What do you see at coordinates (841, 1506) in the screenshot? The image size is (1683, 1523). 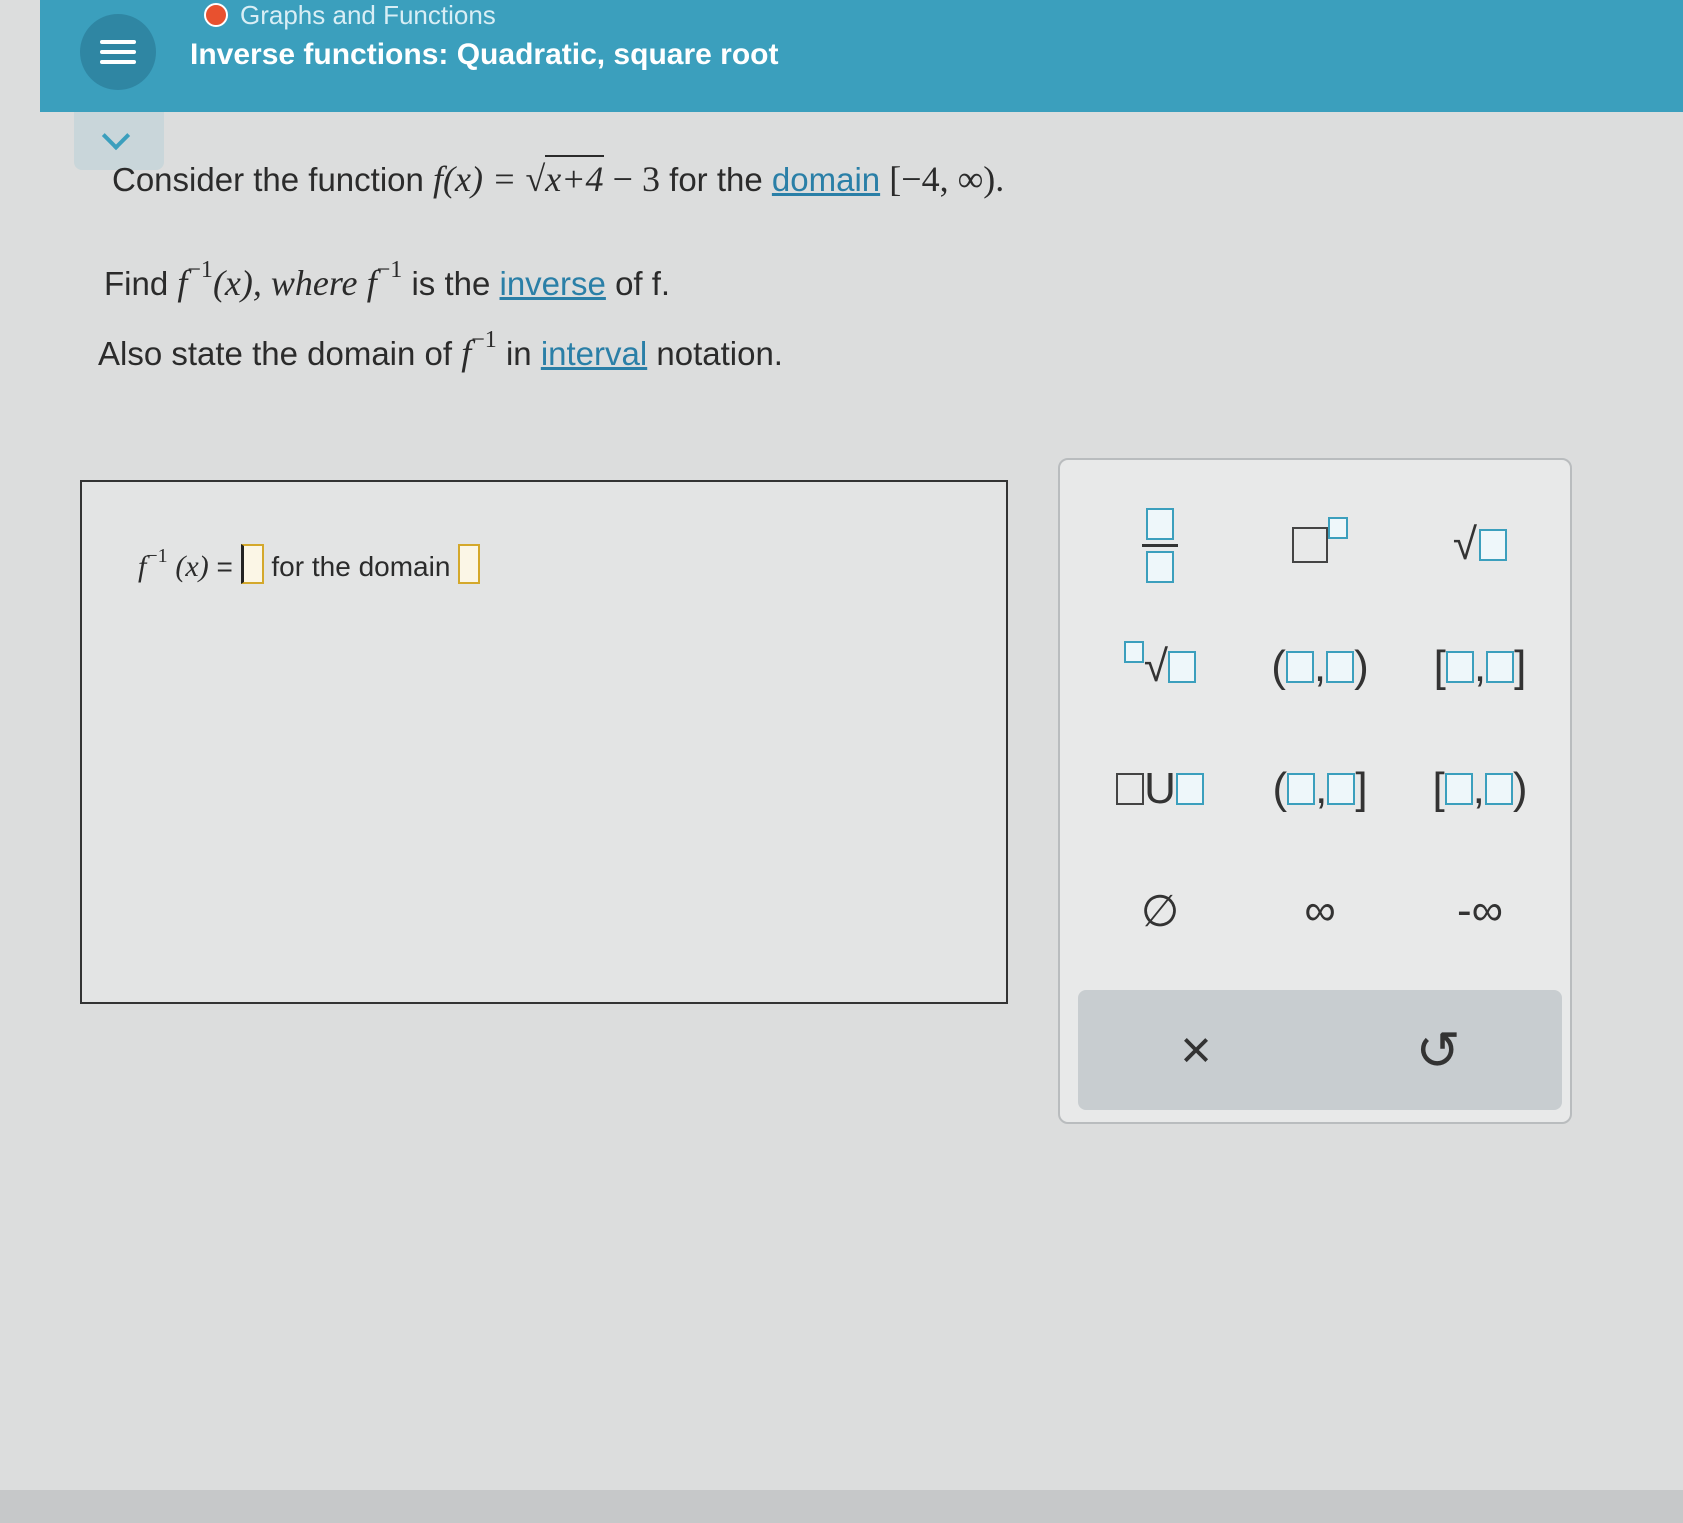 I see `bottom-strip` at bounding box center [841, 1506].